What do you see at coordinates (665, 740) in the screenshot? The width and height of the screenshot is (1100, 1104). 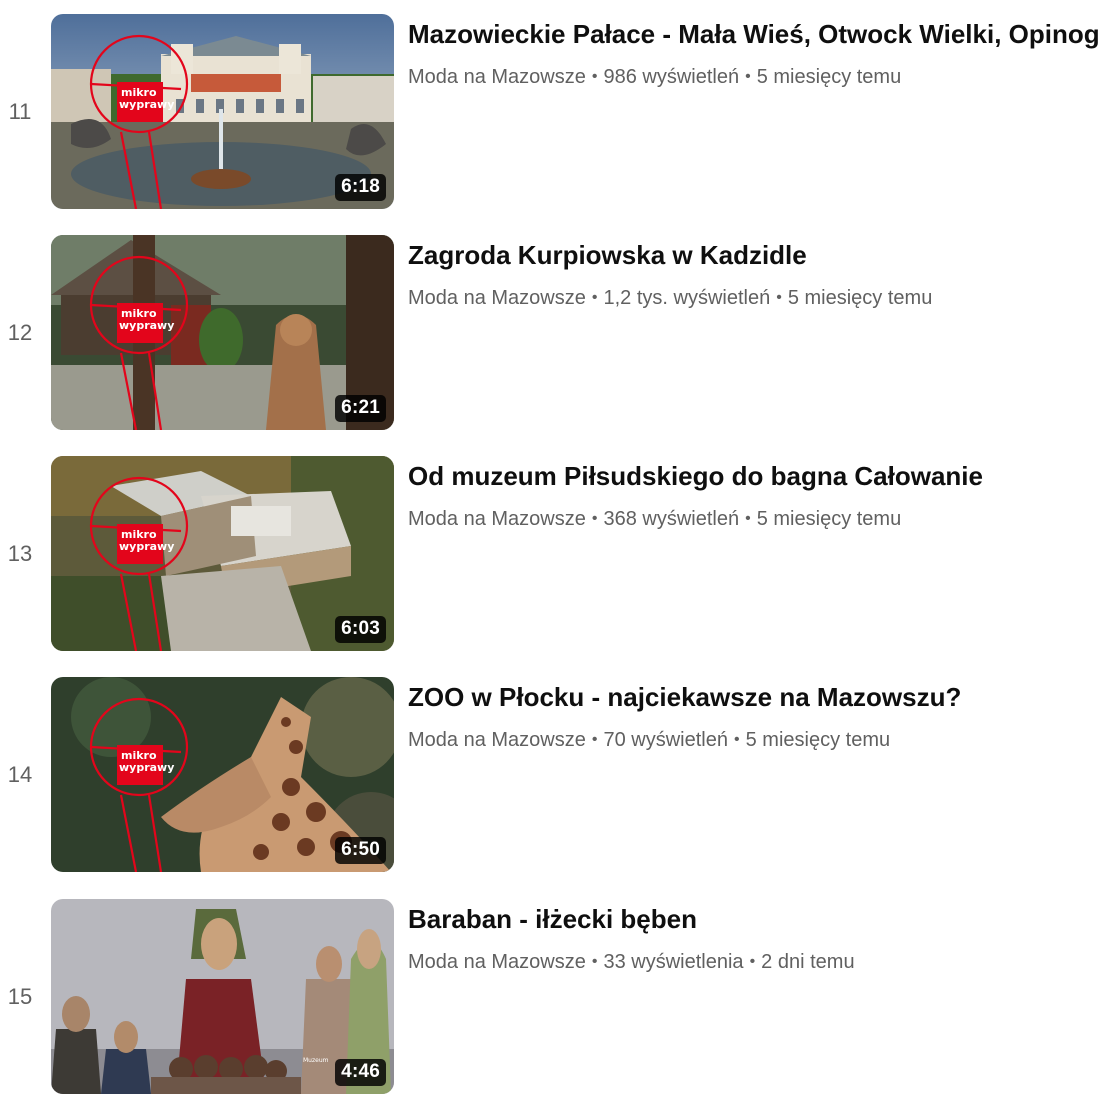 I see `view-count: 70 wyświetleń` at bounding box center [665, 740].